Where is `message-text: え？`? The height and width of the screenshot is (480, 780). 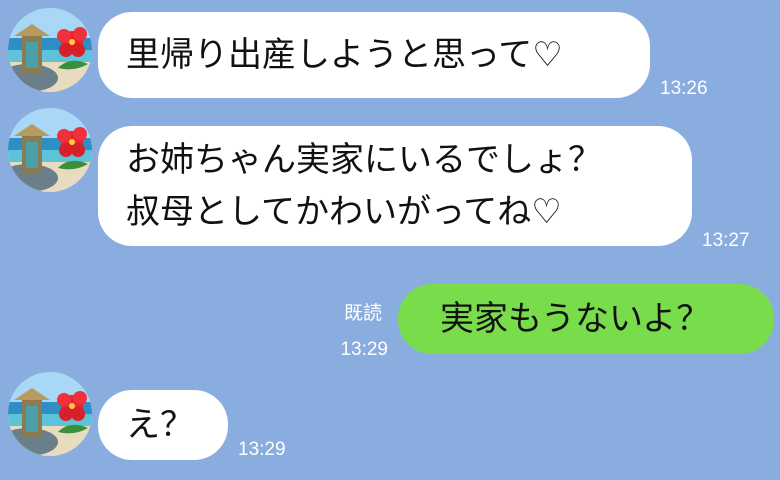
message-text: え？ is located at coordinates (160, 425).